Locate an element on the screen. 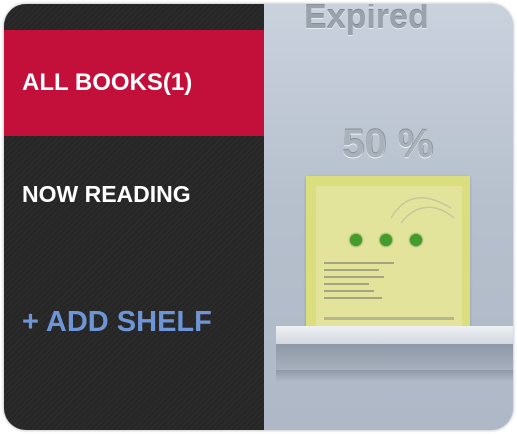 The image size is (517, 434). add-shelf-button: + ADD SHELF is located at coordinates (134, 322).